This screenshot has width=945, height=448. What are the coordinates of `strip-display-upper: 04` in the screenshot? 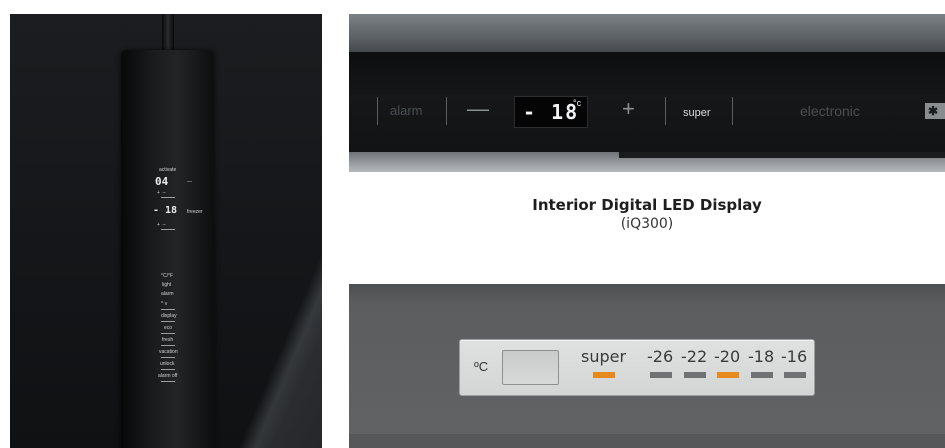 It's located at (162, 181).